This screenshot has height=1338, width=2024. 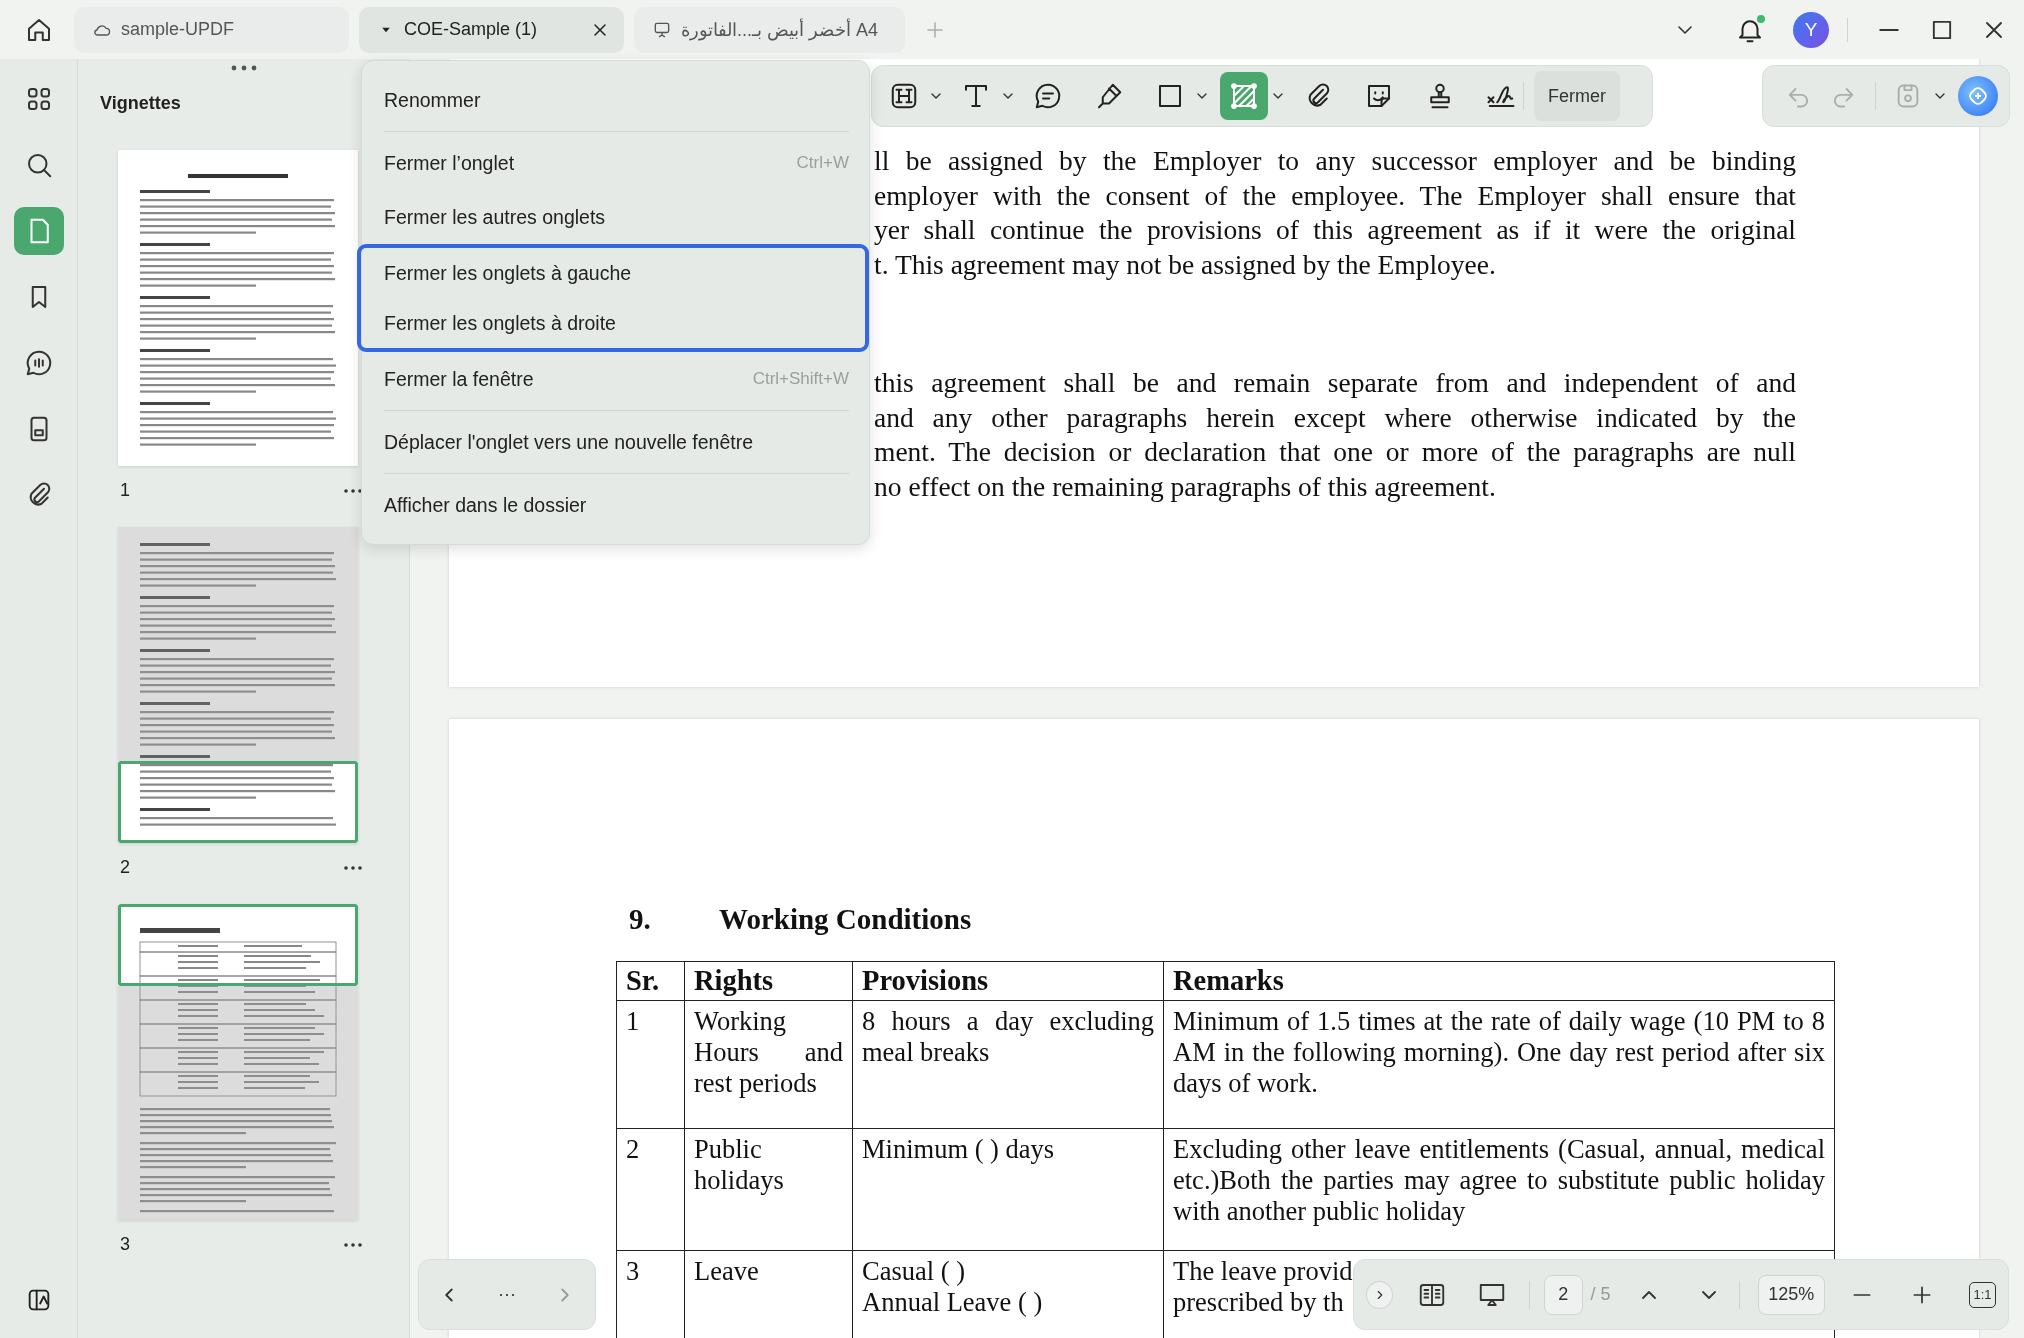 What do you see at coordinates (1577, 96) in the screenshot?
I see `close-button: Fermer` at bounding box center [1577, 96].